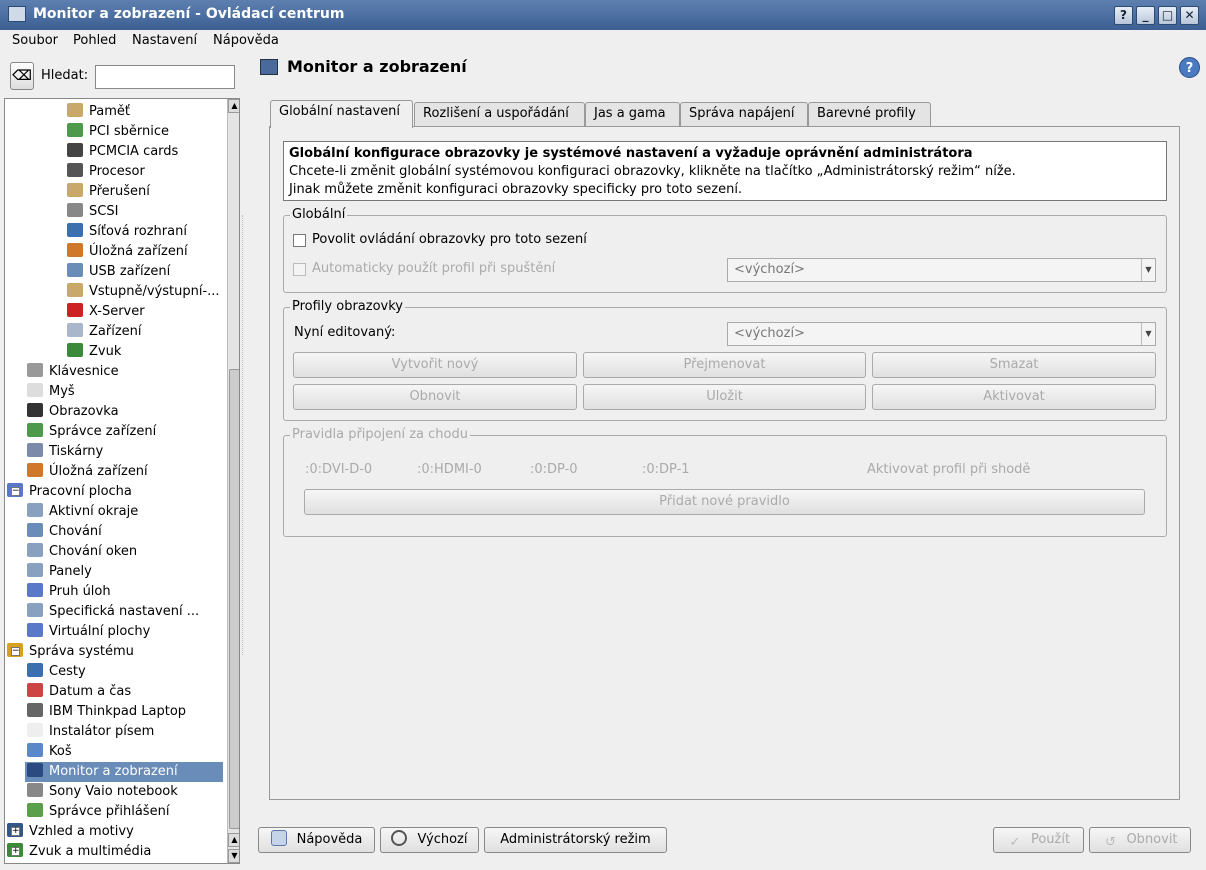  Describe the element at coordinates (144, 212) in the screenshot. I see `tree-item: SCSI` at that location.